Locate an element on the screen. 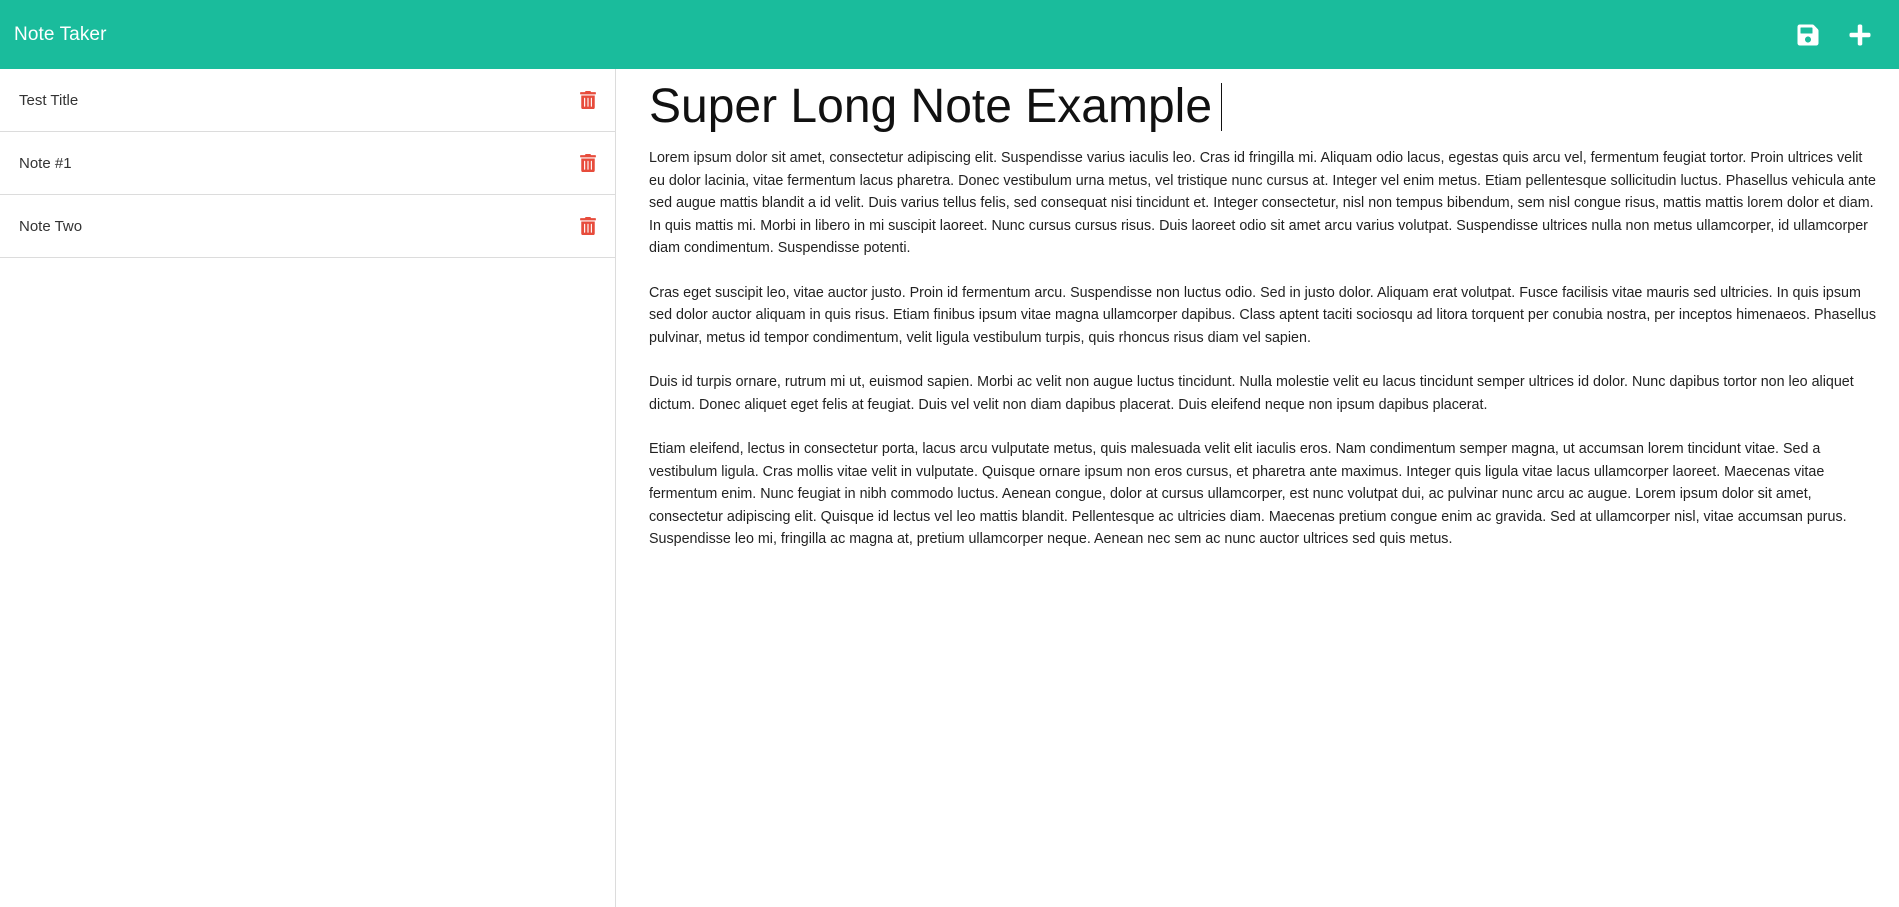 This screenshot has height=907, width=1899. note-list-item: Note Two is located at coordinates (307, 226).